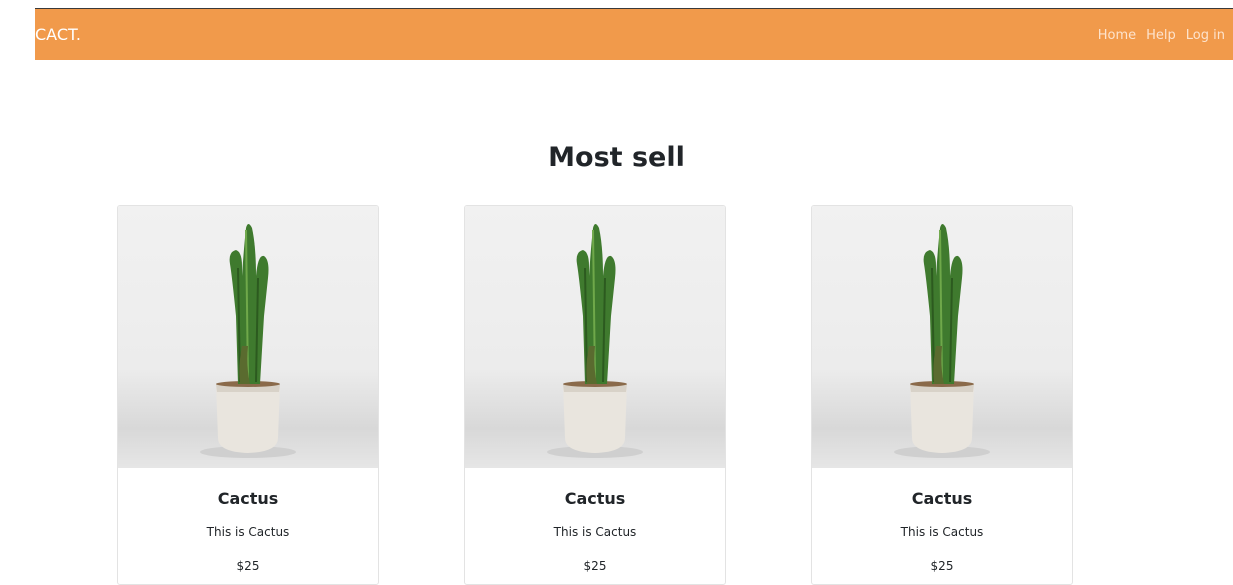 The image size is (1233, 585). I want to click on nav-links: Home Help Log in, so click(1161, 35).